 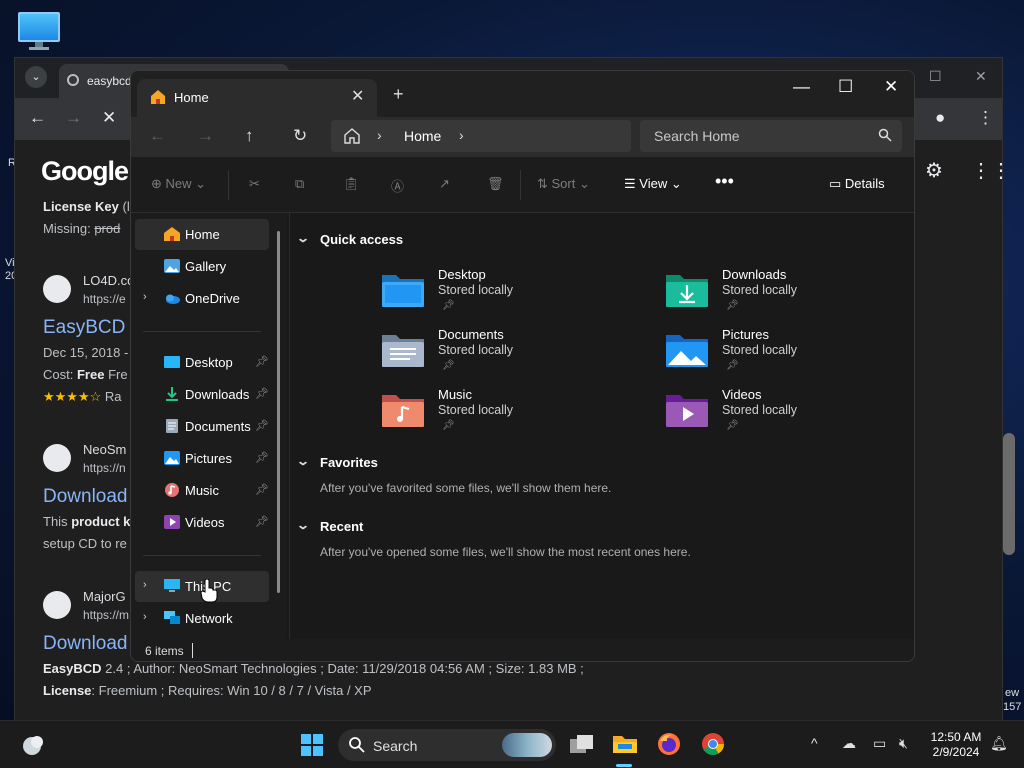 What do you see at coordinates (172, 394) in the screenshot?
I see `downloads-icon` at bounding box center [172, 394].